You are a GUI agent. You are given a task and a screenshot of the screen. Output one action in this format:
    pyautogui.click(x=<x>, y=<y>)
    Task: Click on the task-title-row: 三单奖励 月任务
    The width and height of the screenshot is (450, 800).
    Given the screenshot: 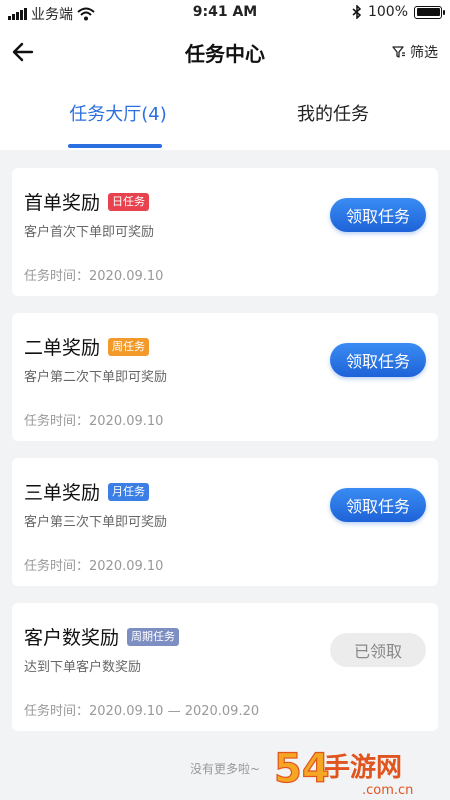 What is the action you would take?
    pyautogui.click(x=87, y=491)
    